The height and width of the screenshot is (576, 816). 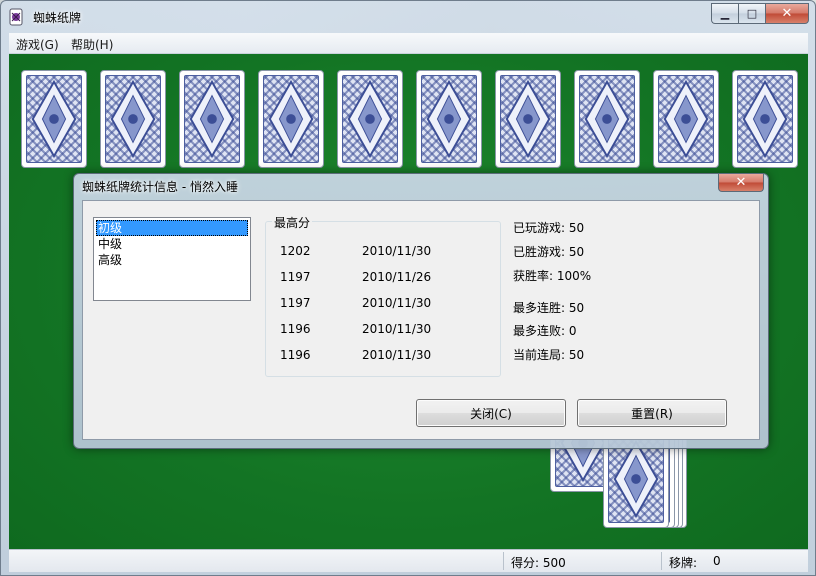 I want to click on moves-value: 0, so click(x=717, y=561).